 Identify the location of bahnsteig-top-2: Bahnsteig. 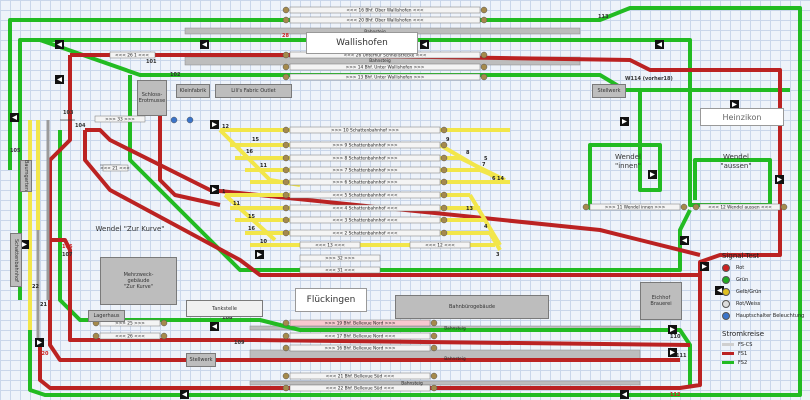
(380, 61).